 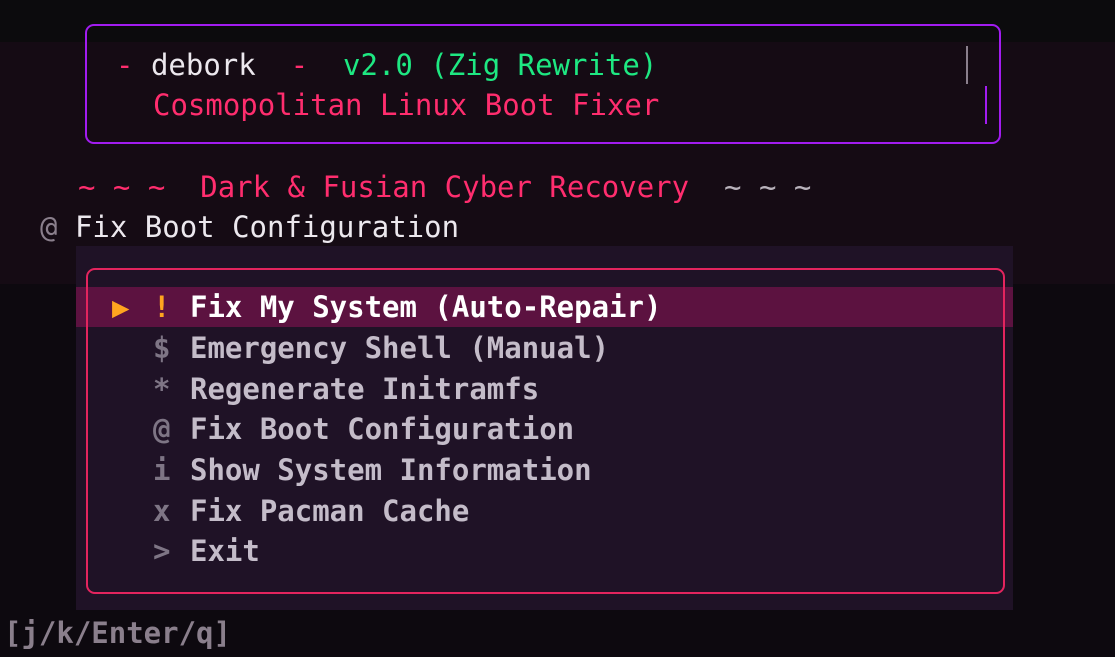 I want to click on menu-item-emergency-shell: $ Emergency Shell (Manual), so click(x=360, y=348).